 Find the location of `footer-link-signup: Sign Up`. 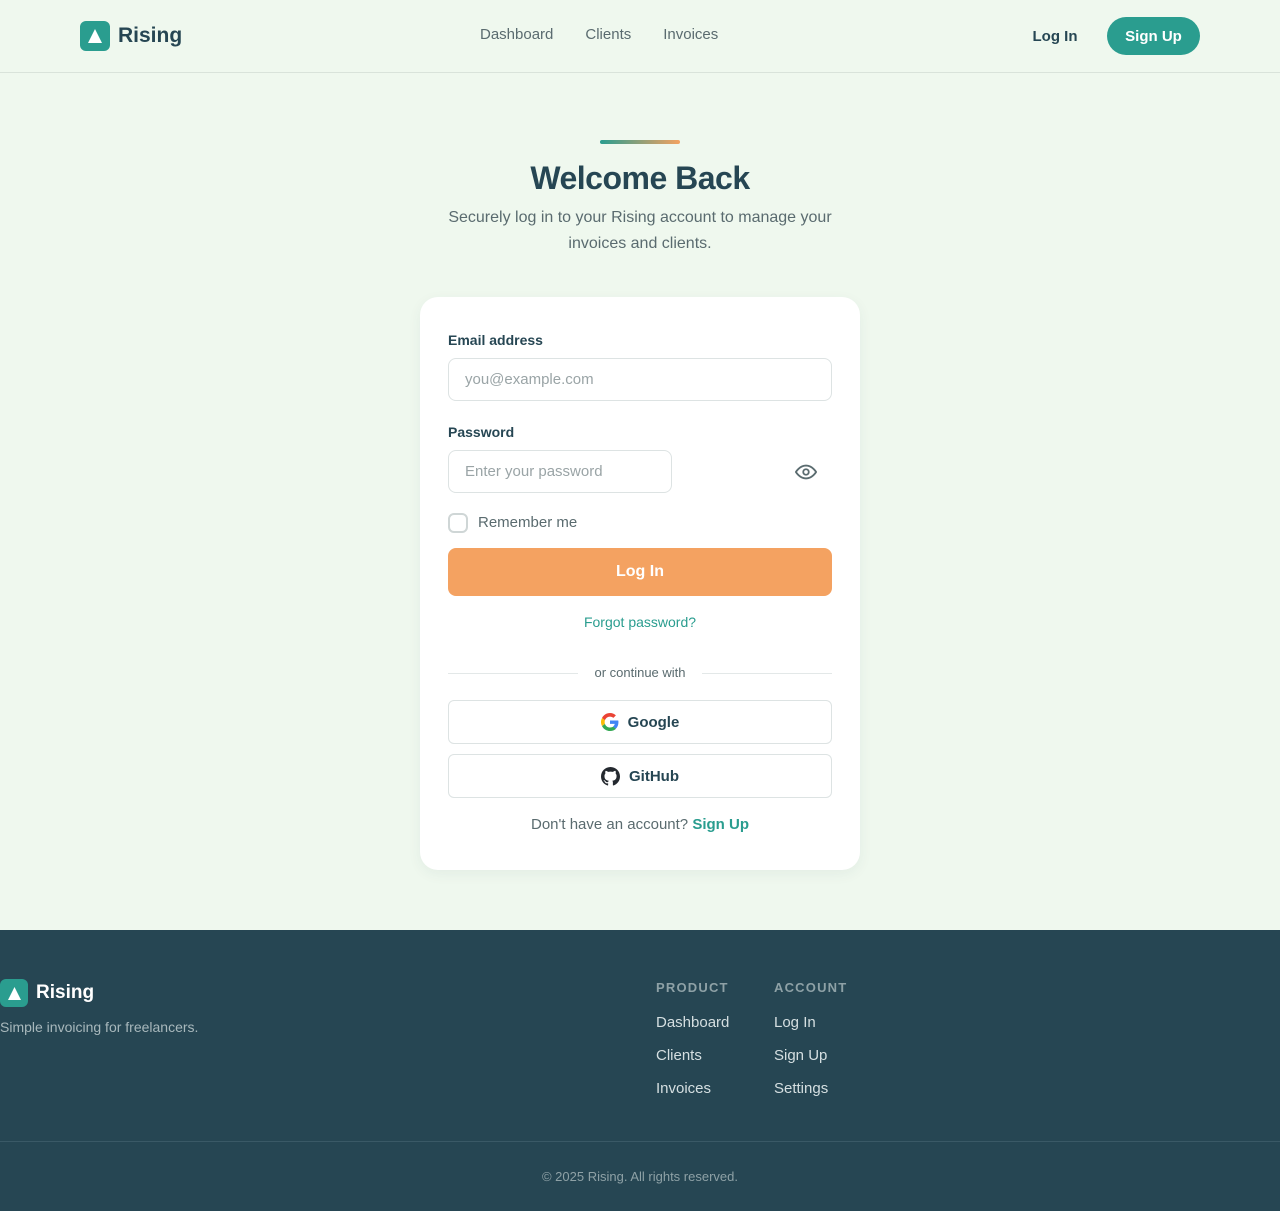

footer-link-signup: Sign Up is located at coordinates (810, 1055).